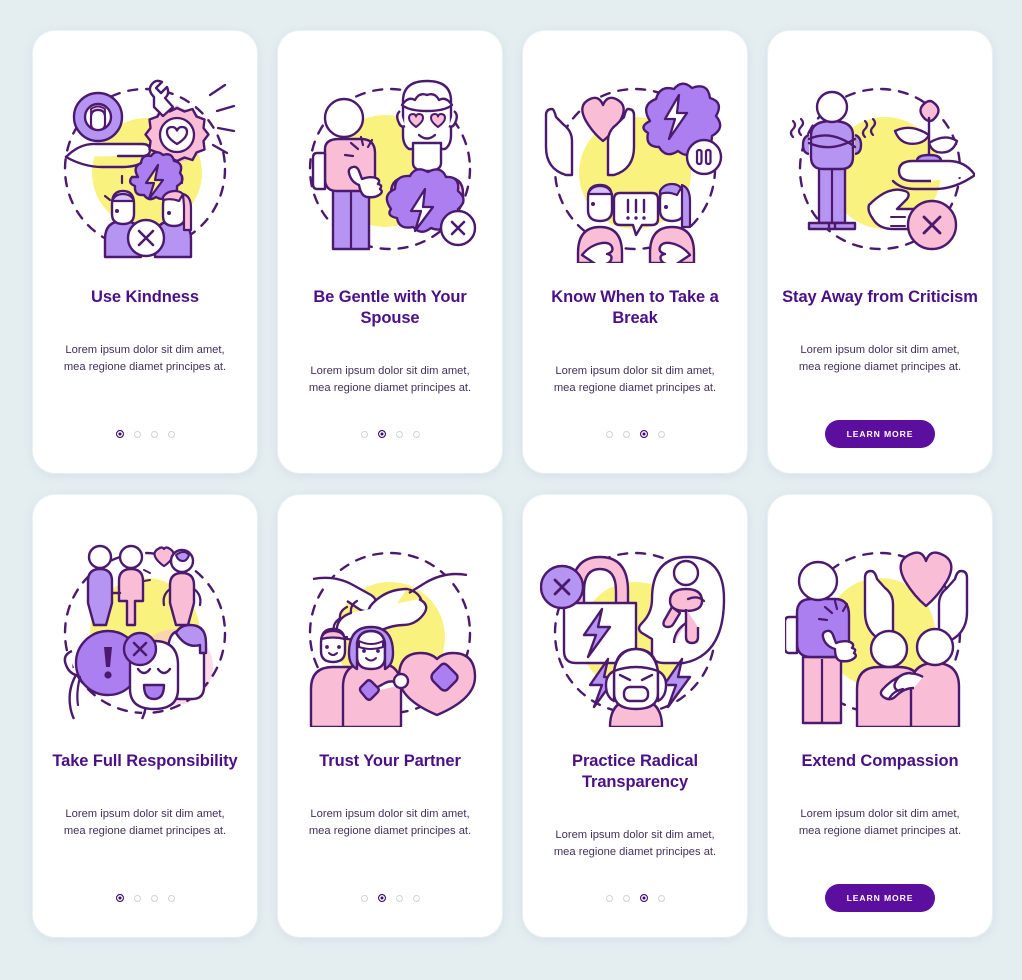 The height and width of the screenshot is (980, 1022). What do you see at coordinates (145, 632) in the screenshot?
I see `family-exclamation-mask-icon` at bounding box center [145, 632].